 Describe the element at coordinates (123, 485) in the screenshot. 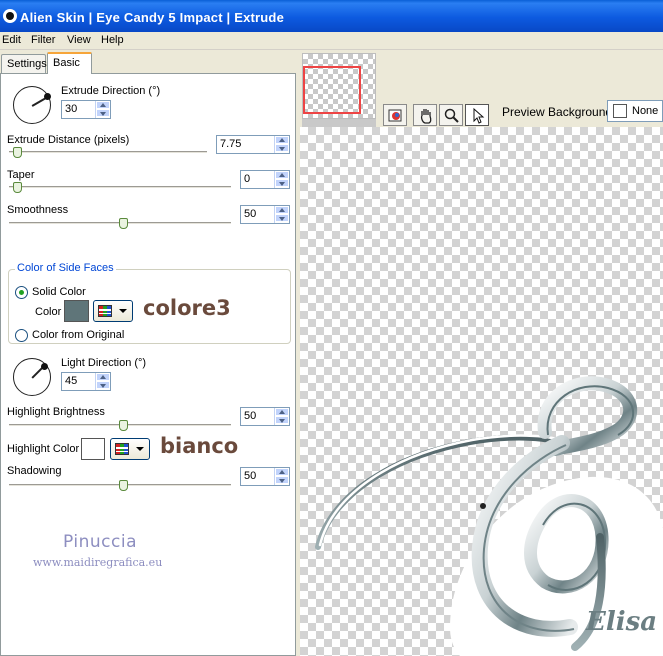

I see `shadowing-slider-thumb` at that location.